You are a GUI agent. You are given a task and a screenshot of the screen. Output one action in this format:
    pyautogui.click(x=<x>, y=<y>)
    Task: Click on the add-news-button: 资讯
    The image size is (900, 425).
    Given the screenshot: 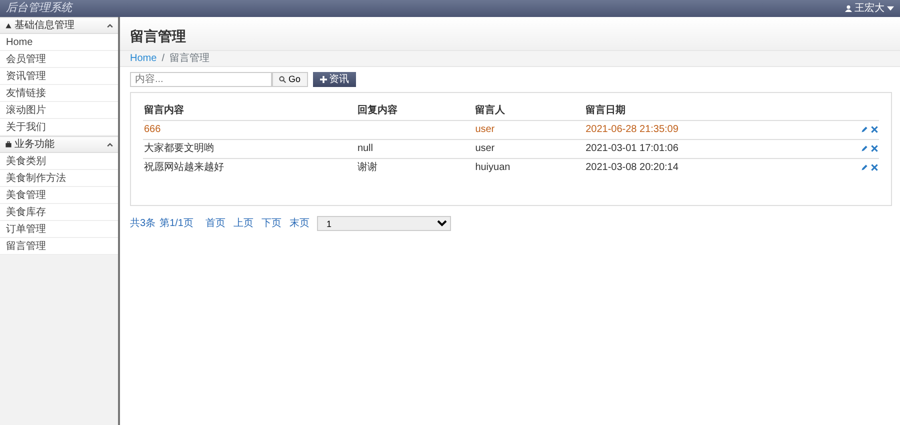 What is the action you would take?
    pyautogui.click(x=334, y=79)
    